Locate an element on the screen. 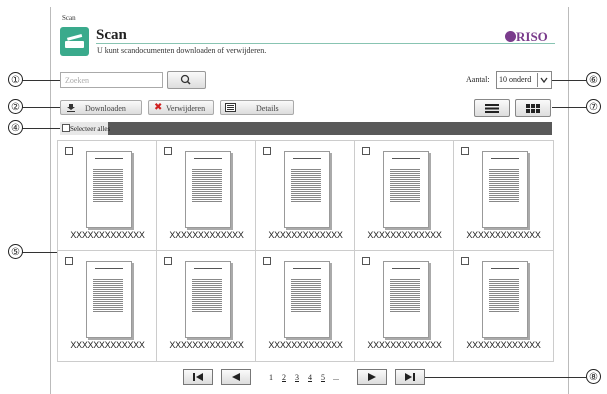  brand-mark-icon is located at coordinates (510, 36).